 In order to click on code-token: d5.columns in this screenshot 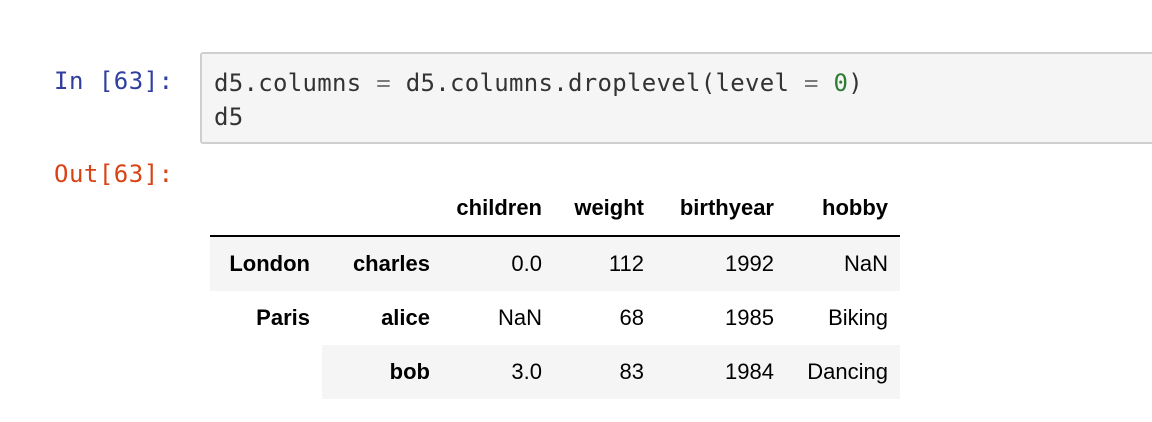, I will do `click(295, 83)`.